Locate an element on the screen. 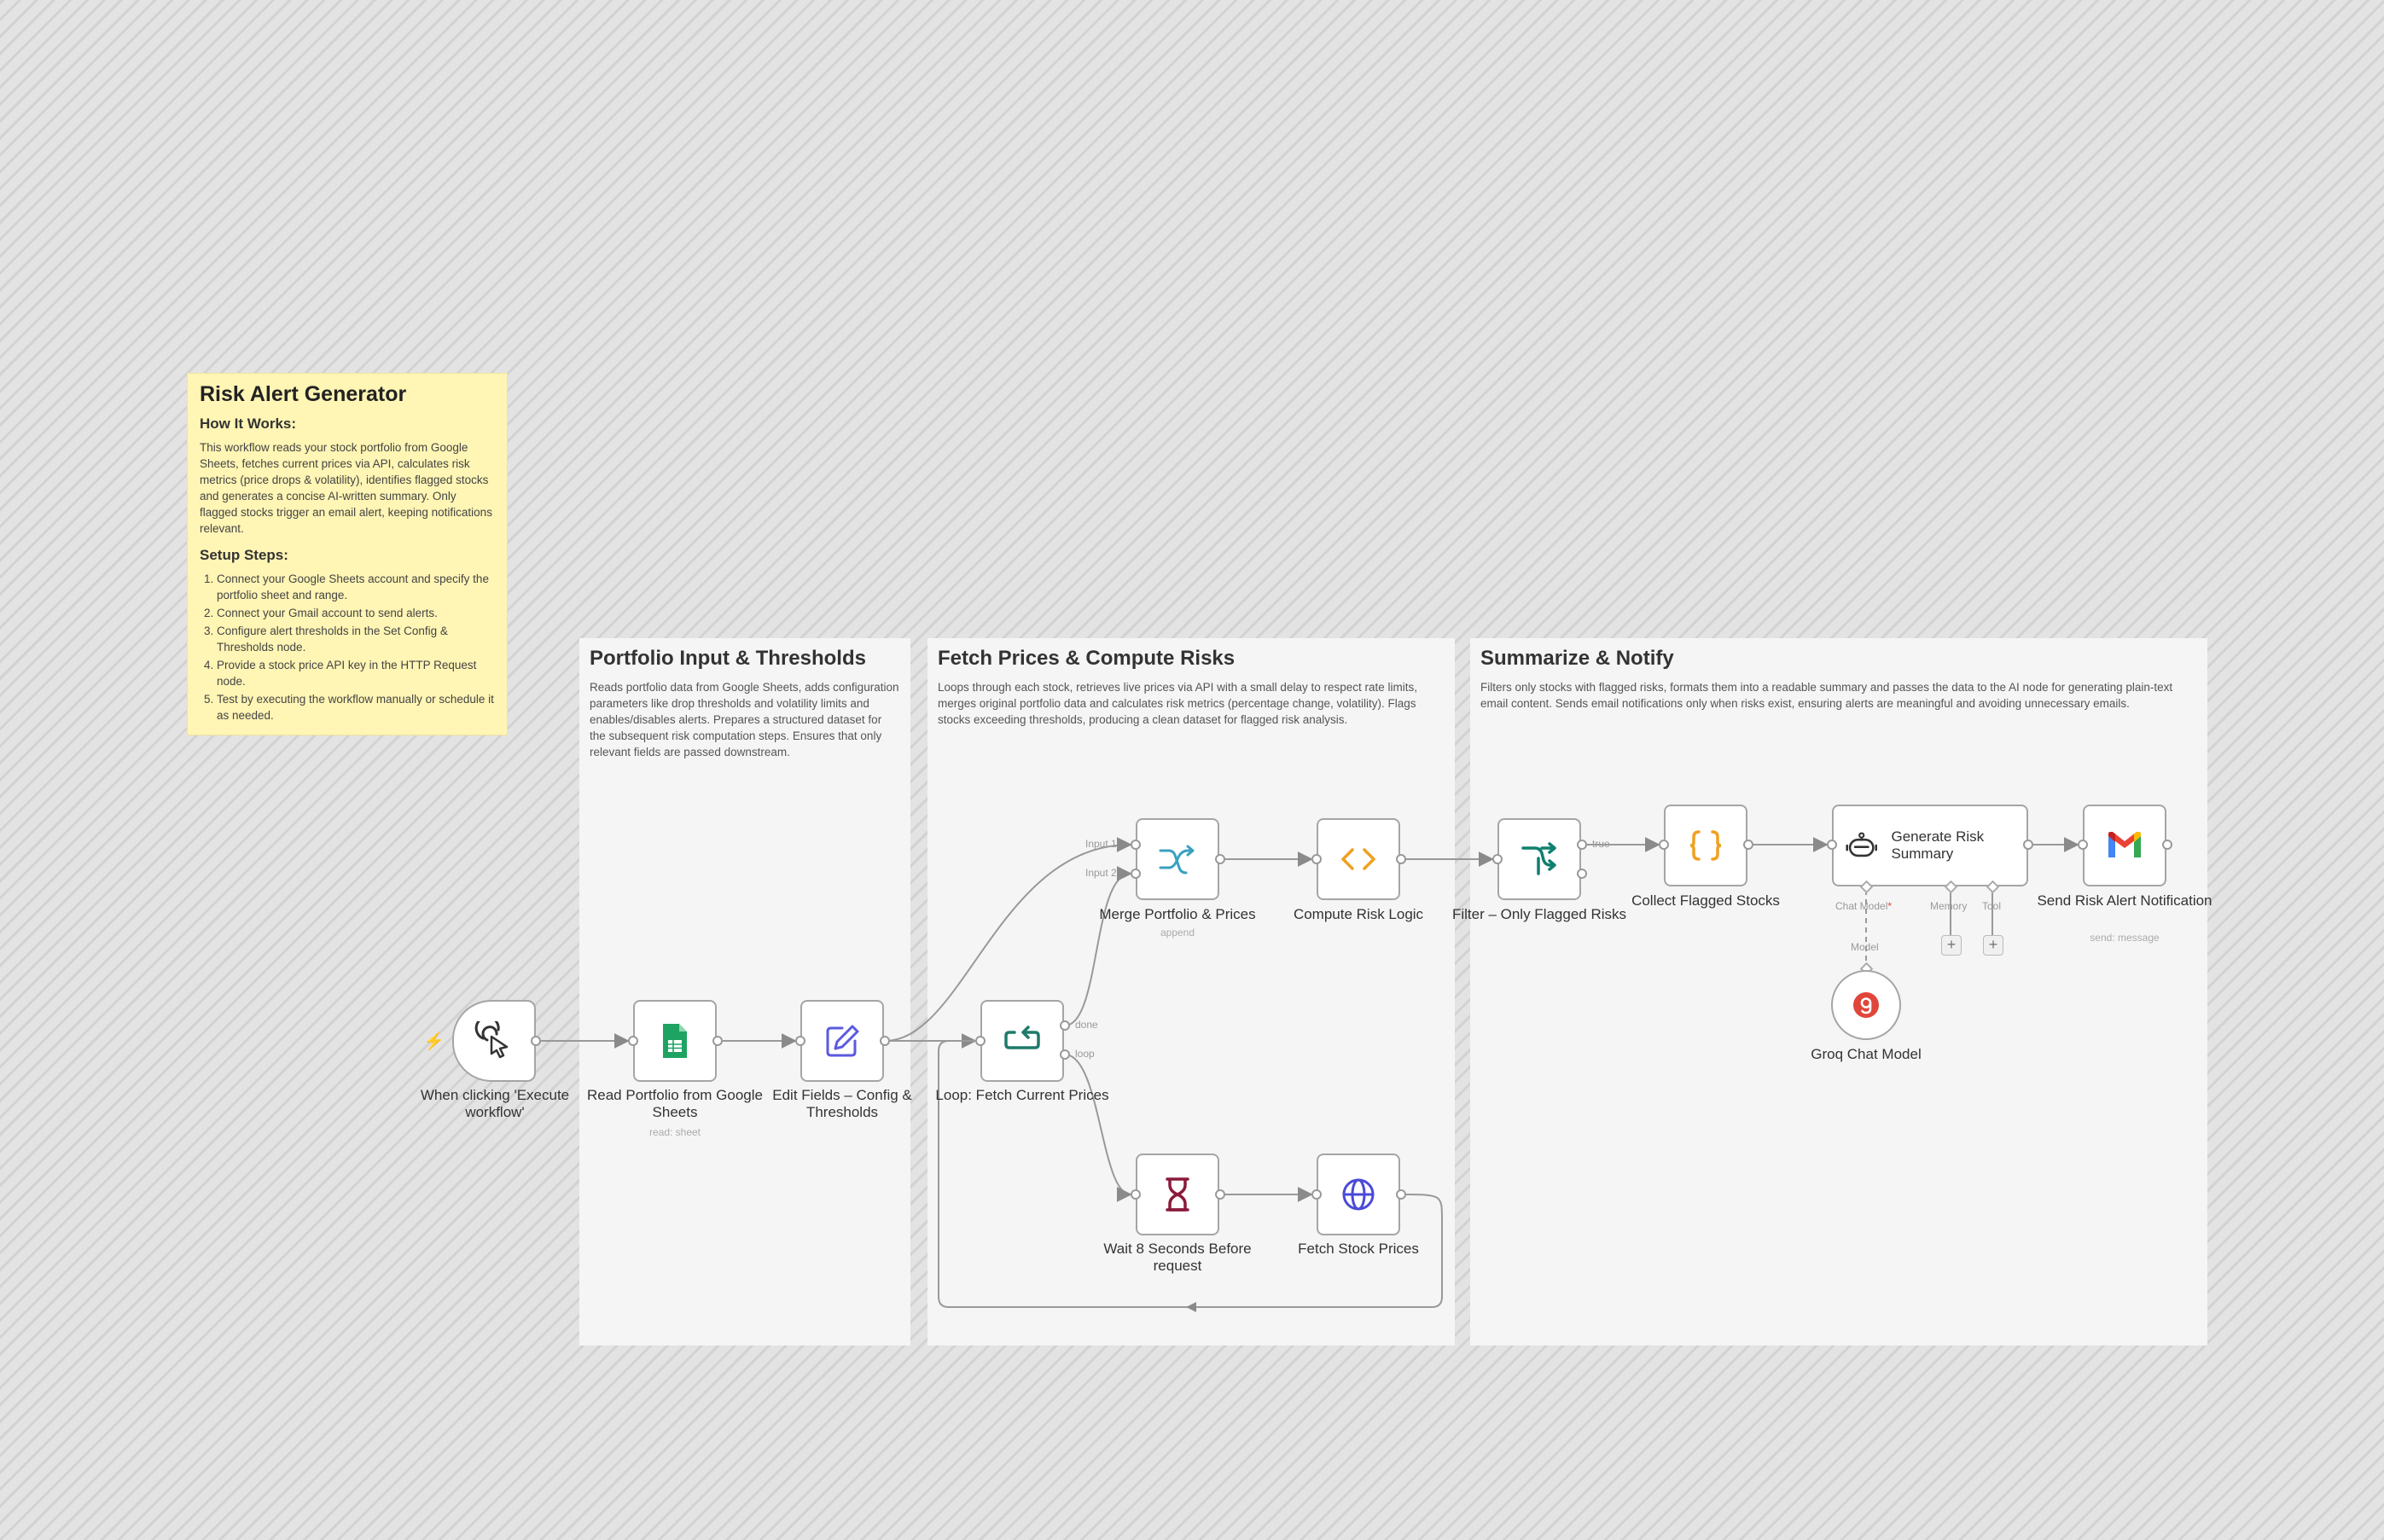 This screenshot has width=2384, height=1540. globe-icon is located at coordinates (1359, 1194).